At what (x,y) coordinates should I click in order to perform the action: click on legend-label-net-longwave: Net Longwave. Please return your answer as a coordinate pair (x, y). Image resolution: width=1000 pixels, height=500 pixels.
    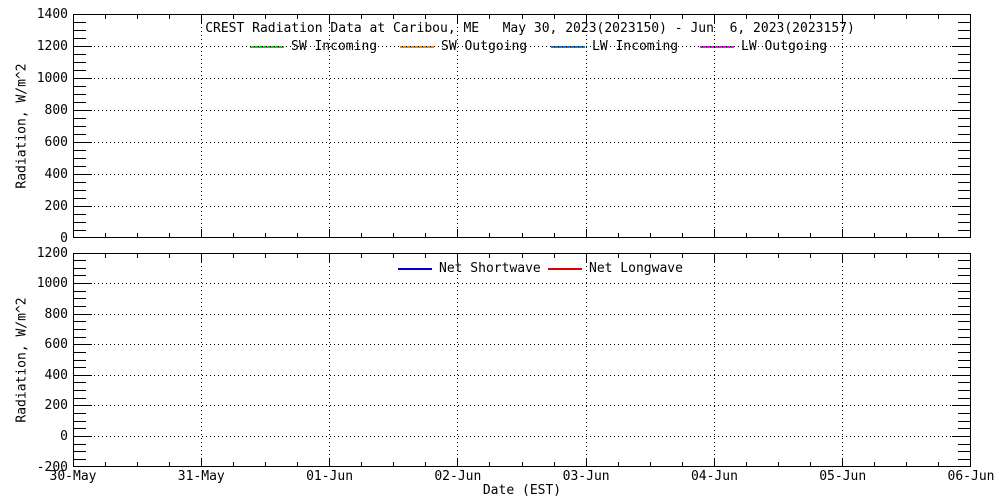
    Looking at the image, I should click on (636, 268).